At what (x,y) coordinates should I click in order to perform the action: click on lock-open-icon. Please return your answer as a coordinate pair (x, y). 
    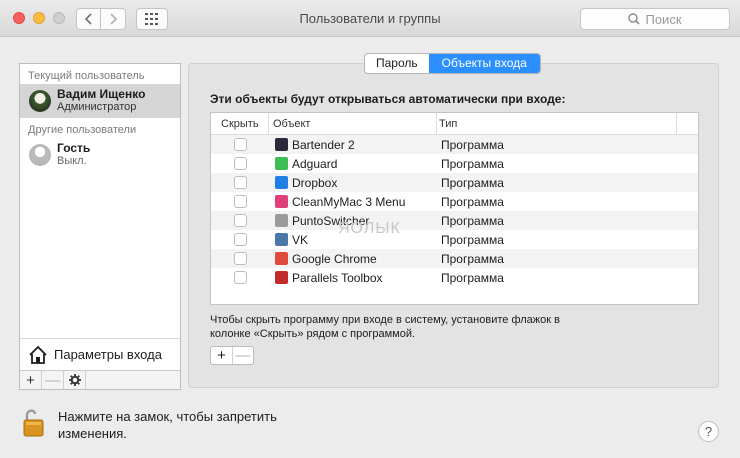
    Looking at the image, I should click on (33, 423).